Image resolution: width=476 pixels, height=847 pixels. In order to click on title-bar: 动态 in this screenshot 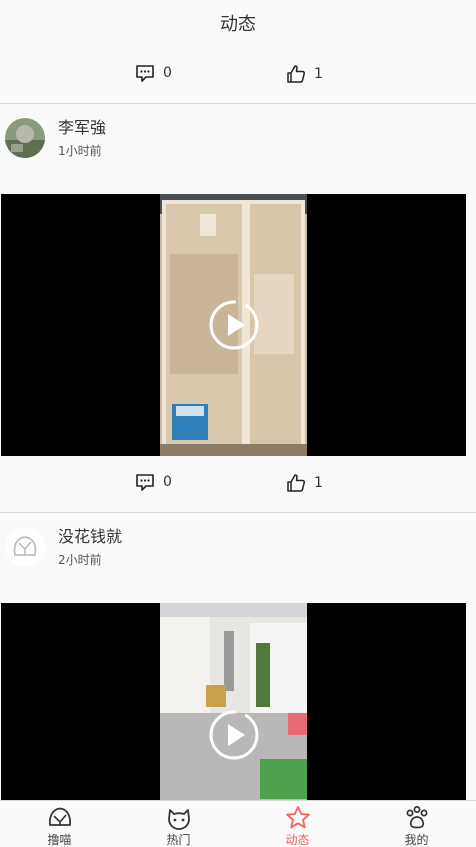, I will do `click(238, 23)`.